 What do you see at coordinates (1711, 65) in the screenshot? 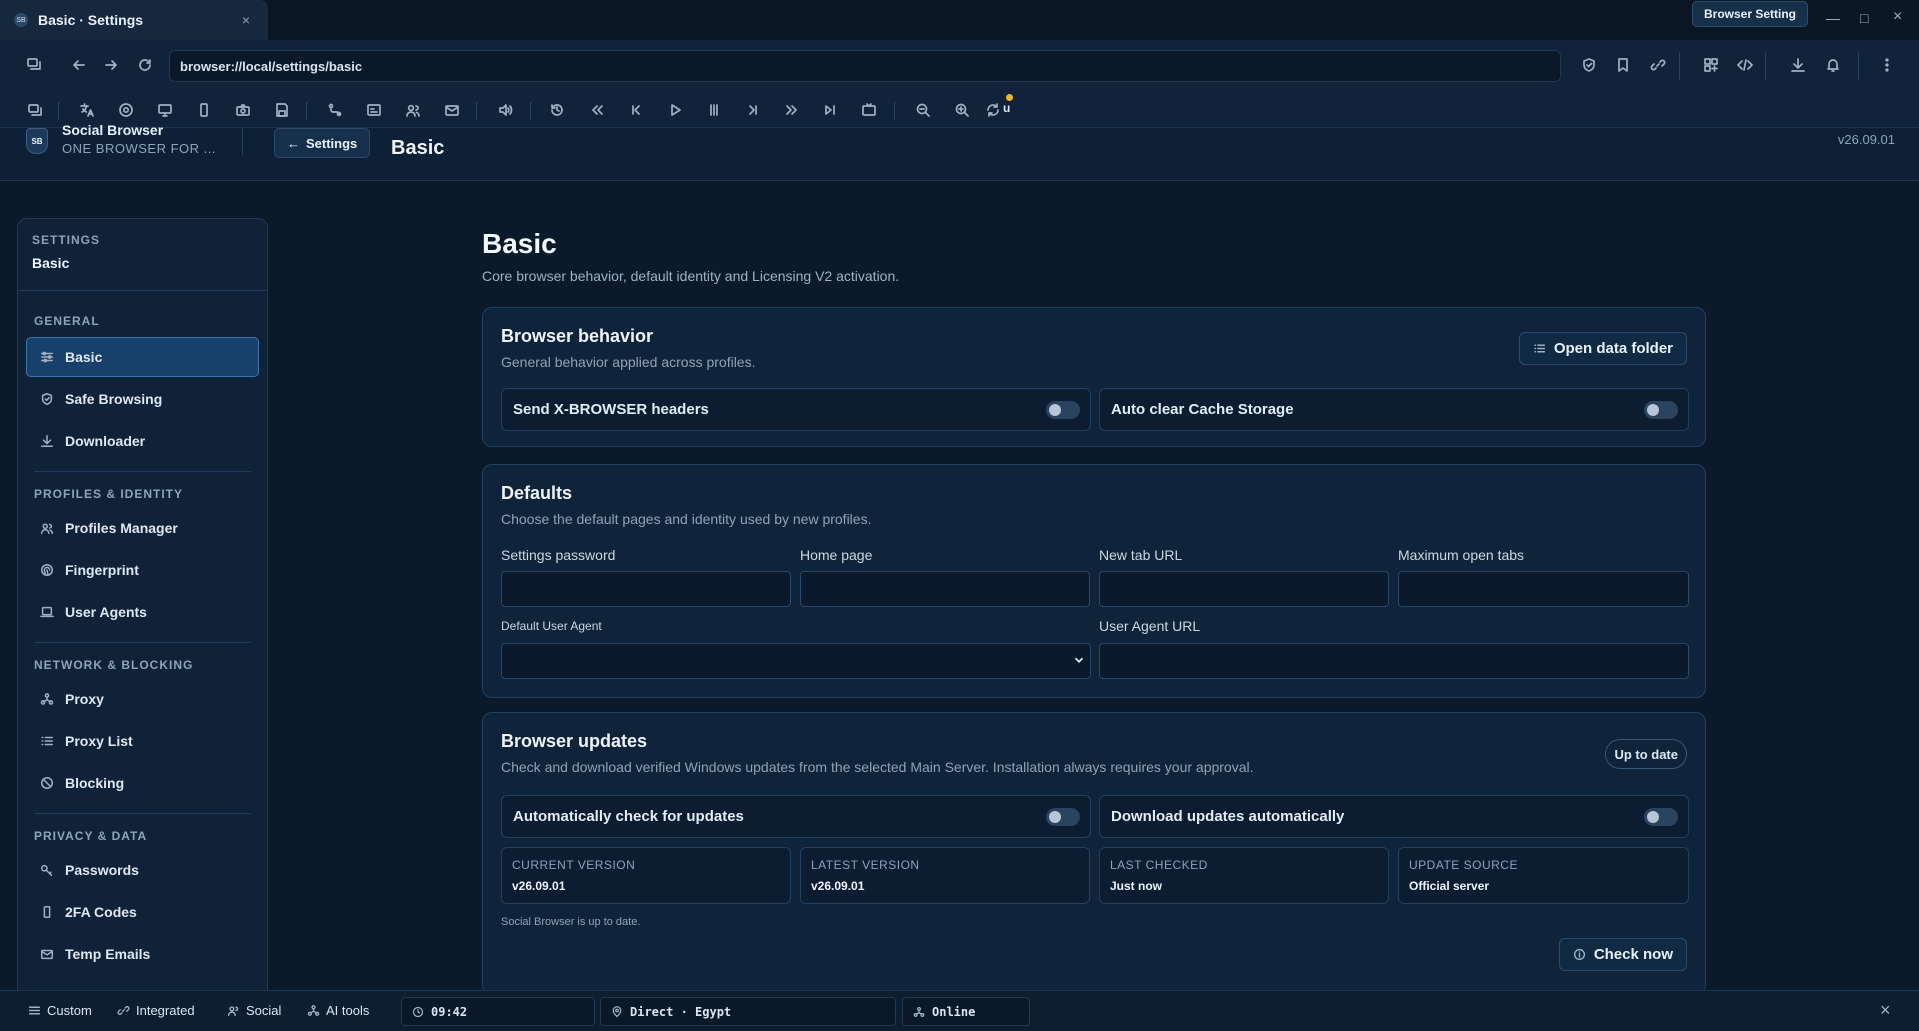
I see `extensions-icon` at bounding box center [1711, 65].